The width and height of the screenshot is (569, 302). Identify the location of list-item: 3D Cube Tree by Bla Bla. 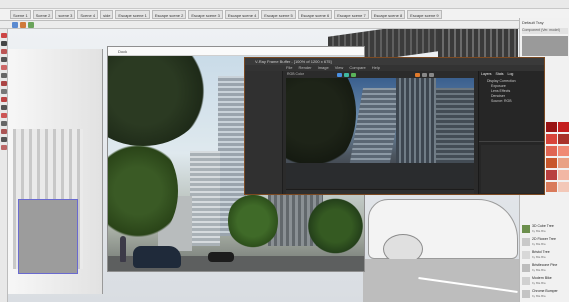
(545, 230).